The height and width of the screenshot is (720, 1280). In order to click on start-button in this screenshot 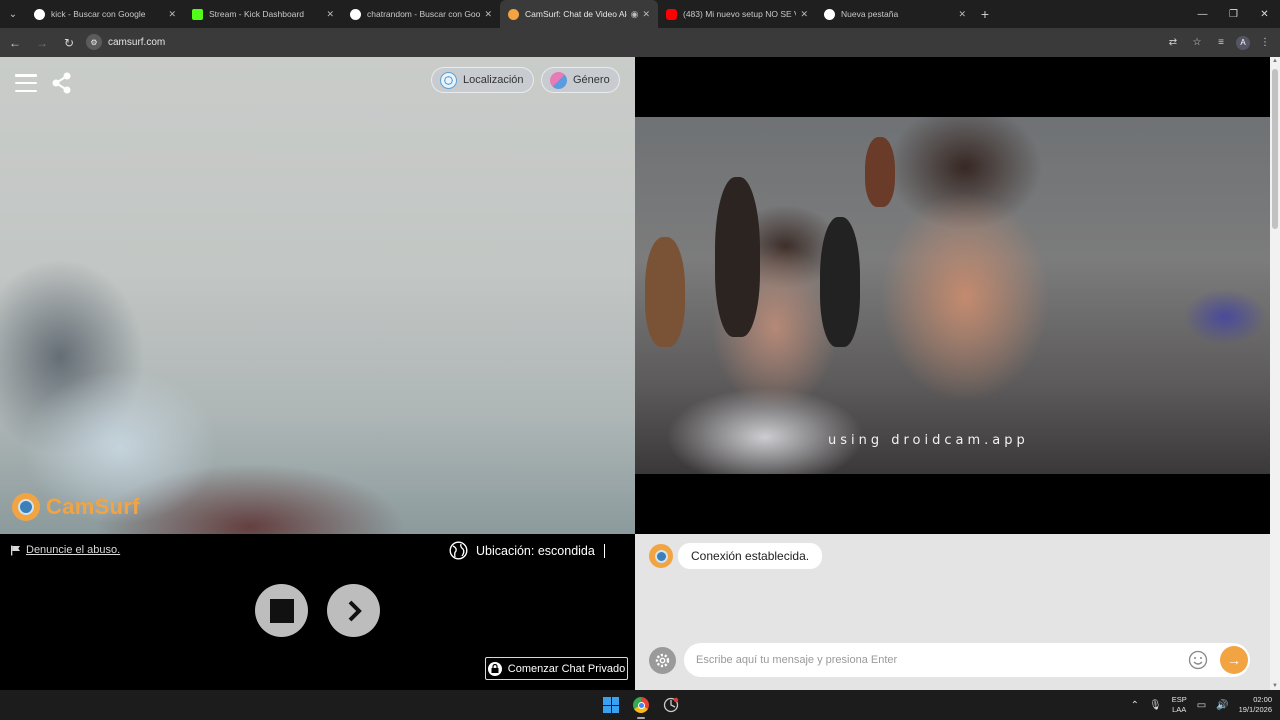, I will do `click(611, 705)`.